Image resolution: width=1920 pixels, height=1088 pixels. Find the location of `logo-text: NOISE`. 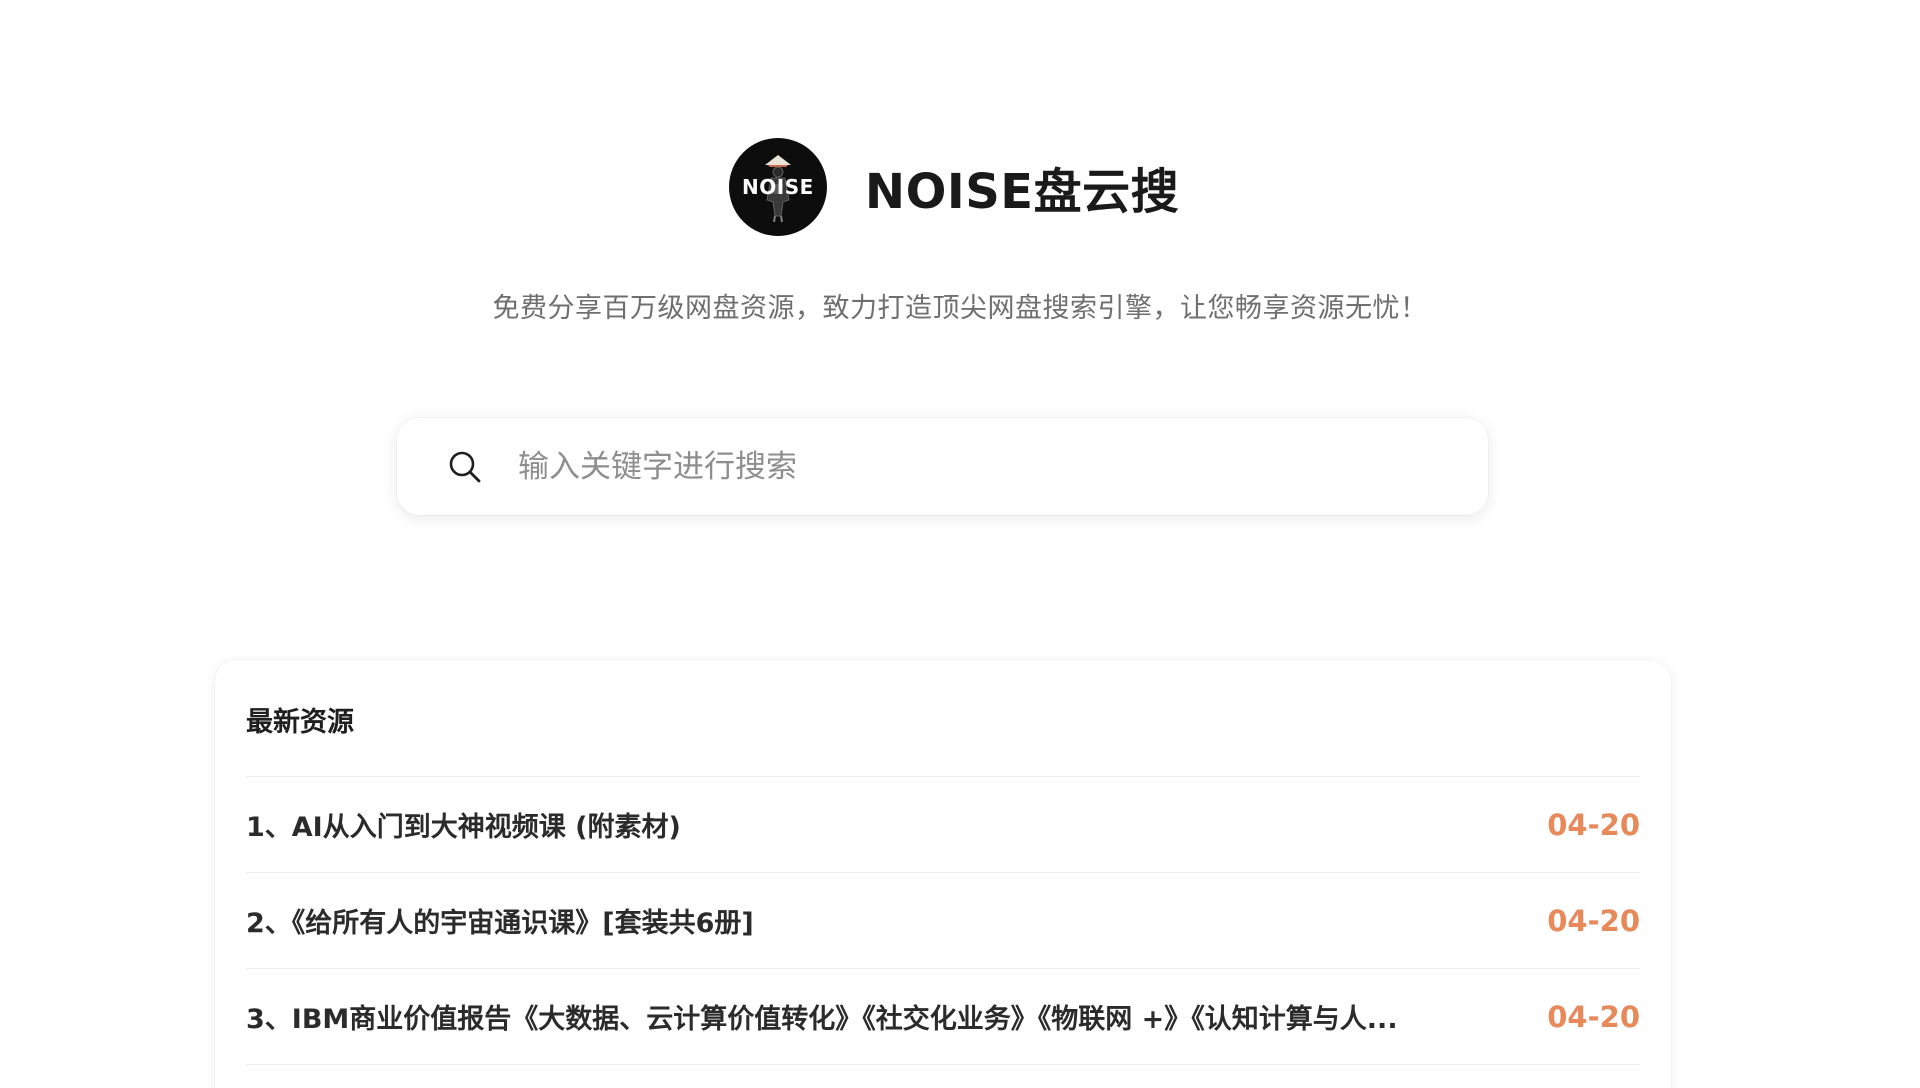

logo-text: NOISE is located at coordinates (778, 187).